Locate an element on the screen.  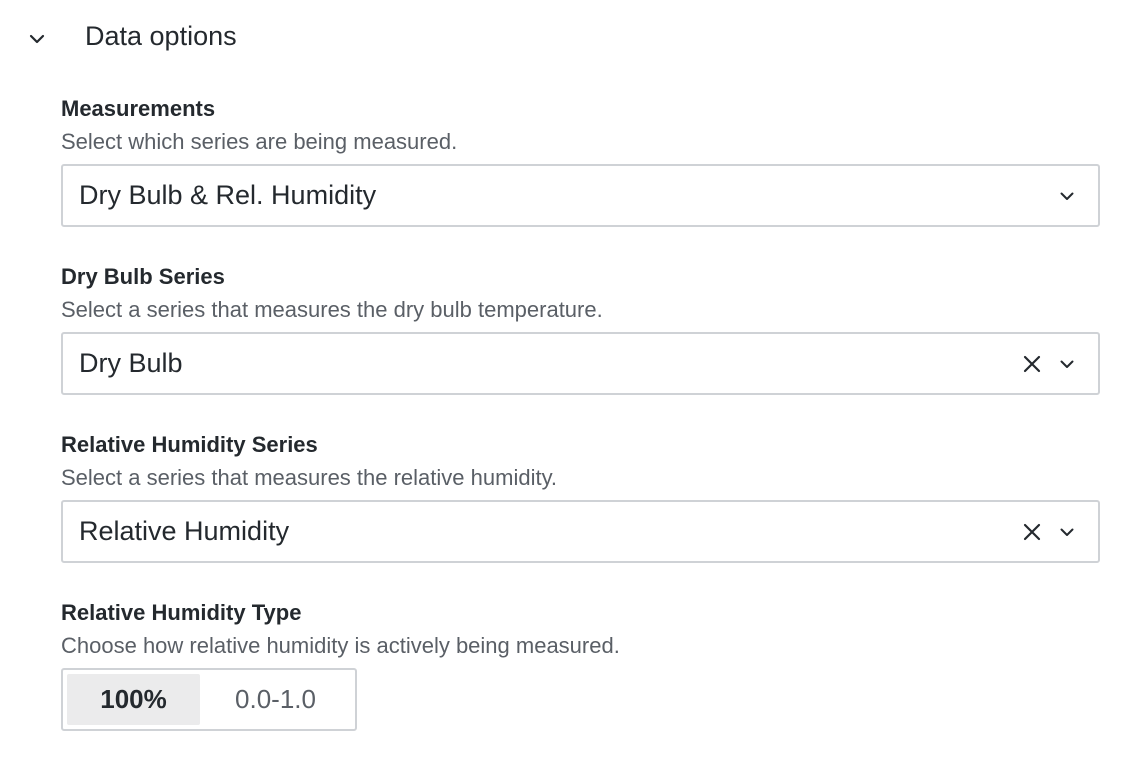
measurements-dropdown-toggle is located at coordinates (1067, 196).